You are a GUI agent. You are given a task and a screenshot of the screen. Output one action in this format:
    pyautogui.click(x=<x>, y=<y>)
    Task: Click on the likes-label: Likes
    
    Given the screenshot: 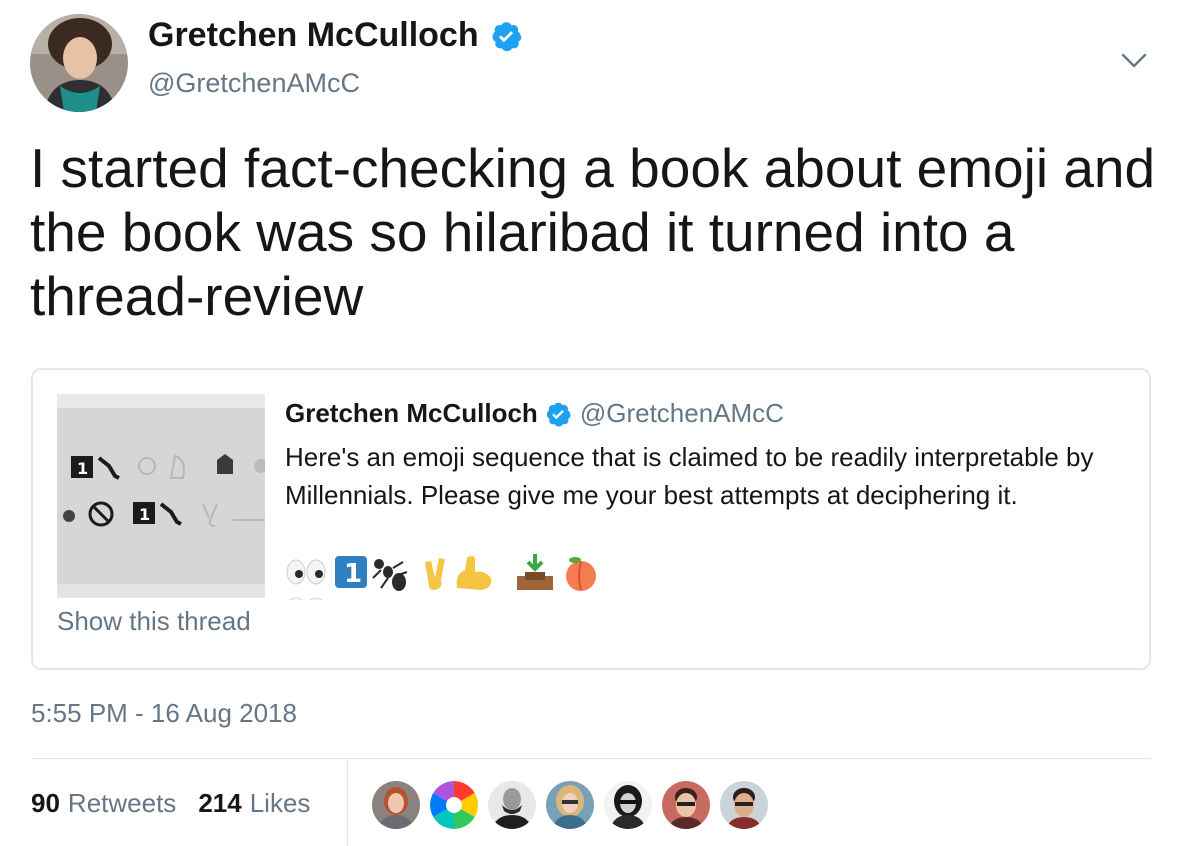 What is the action you would take?
    pyautogui.click(x=280, y=803)
    